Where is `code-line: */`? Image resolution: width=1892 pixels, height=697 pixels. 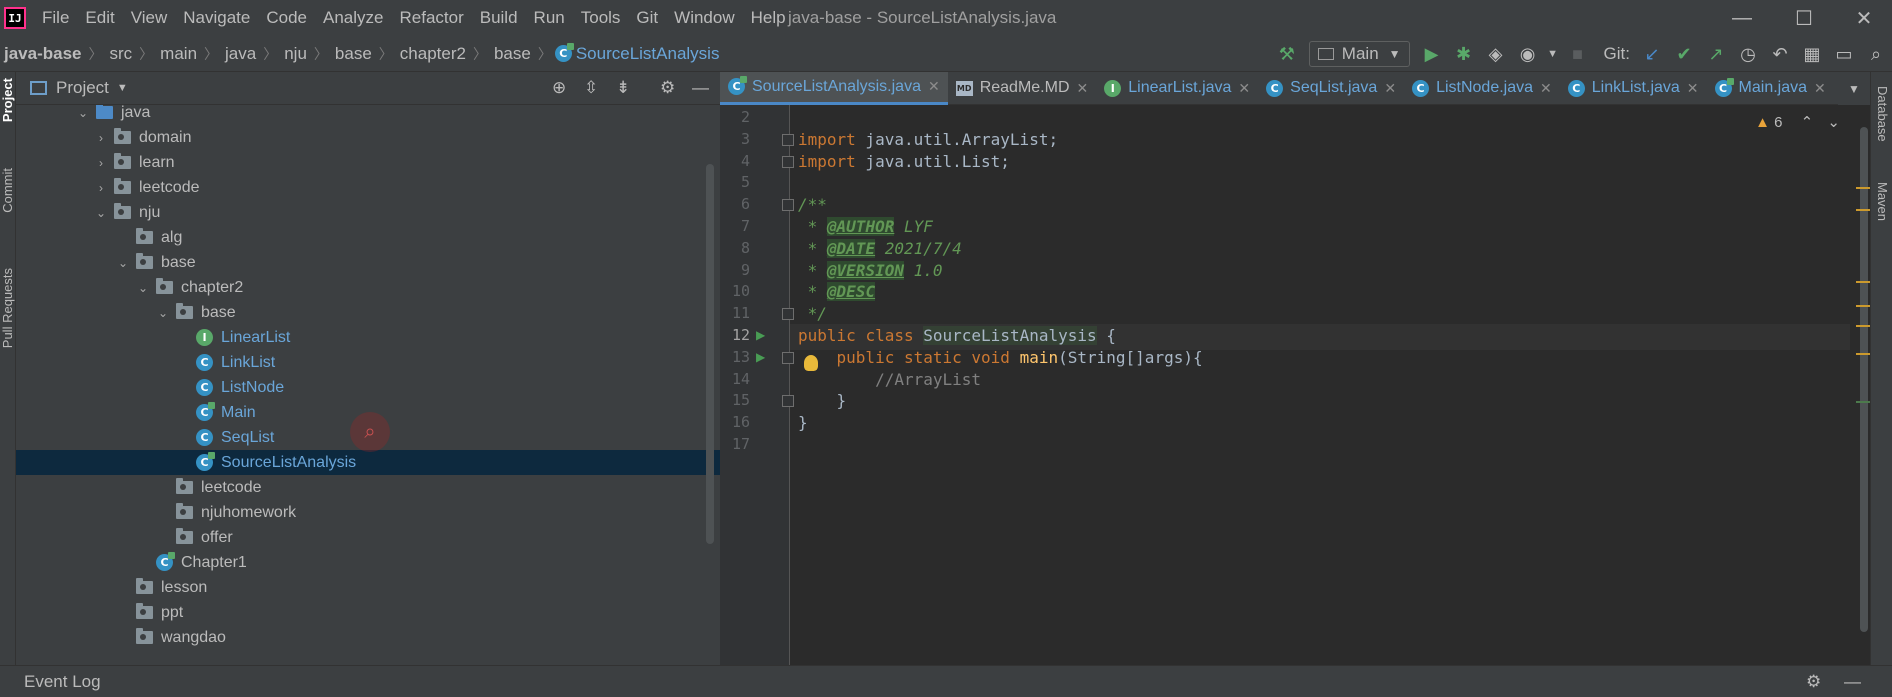 code-line: */ is located at coordinates (812, 313).